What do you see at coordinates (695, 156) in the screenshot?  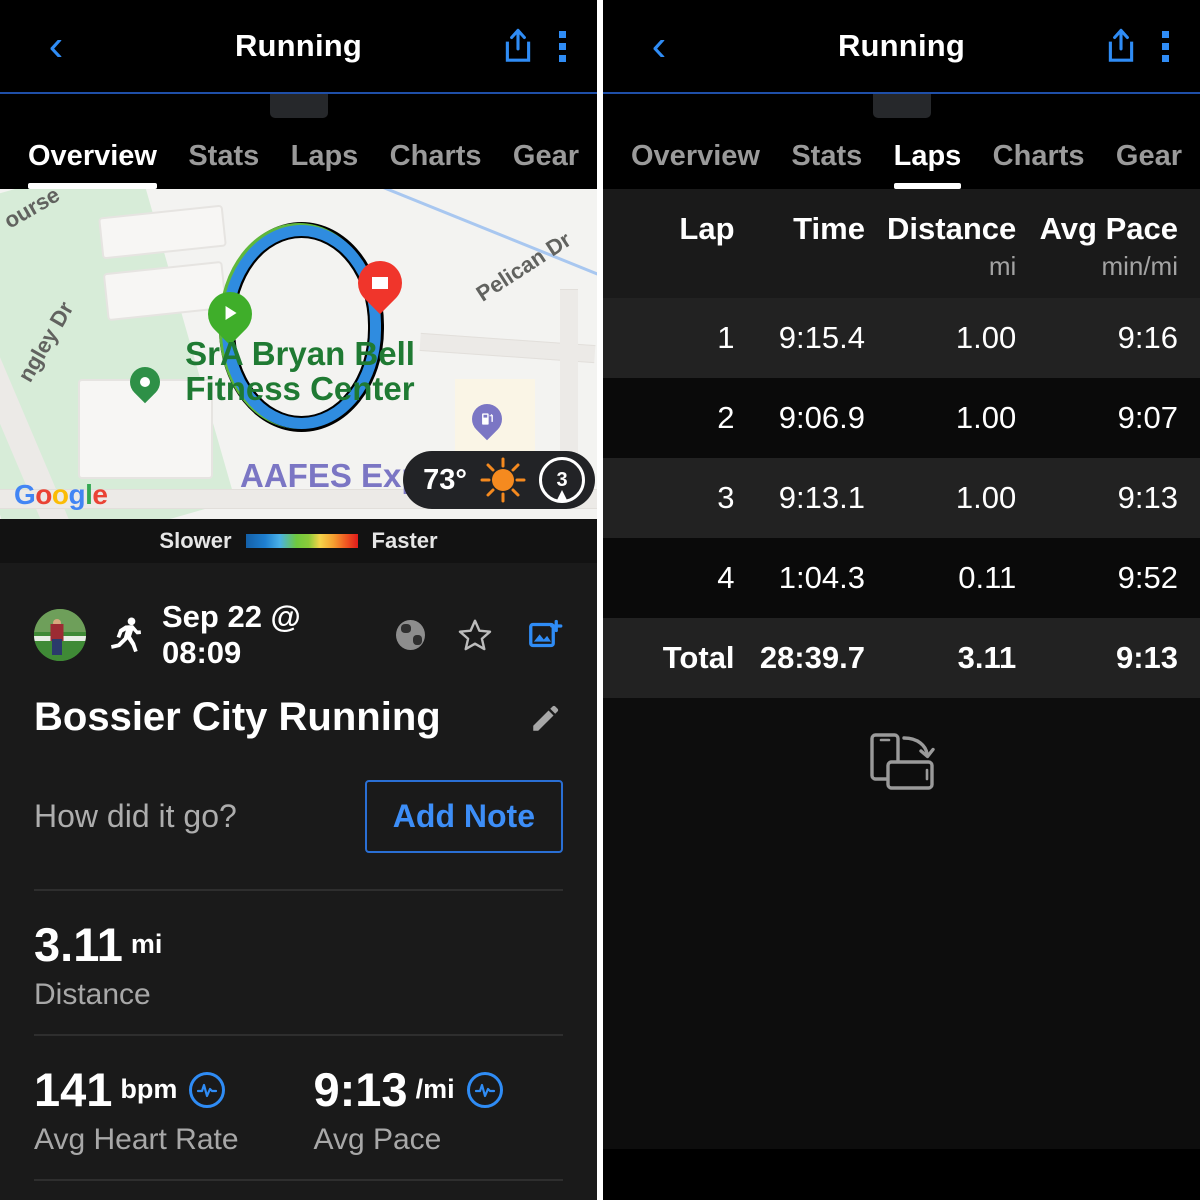 I see `tab-overview-label-right: Overview` at bounding box center [695, 156].